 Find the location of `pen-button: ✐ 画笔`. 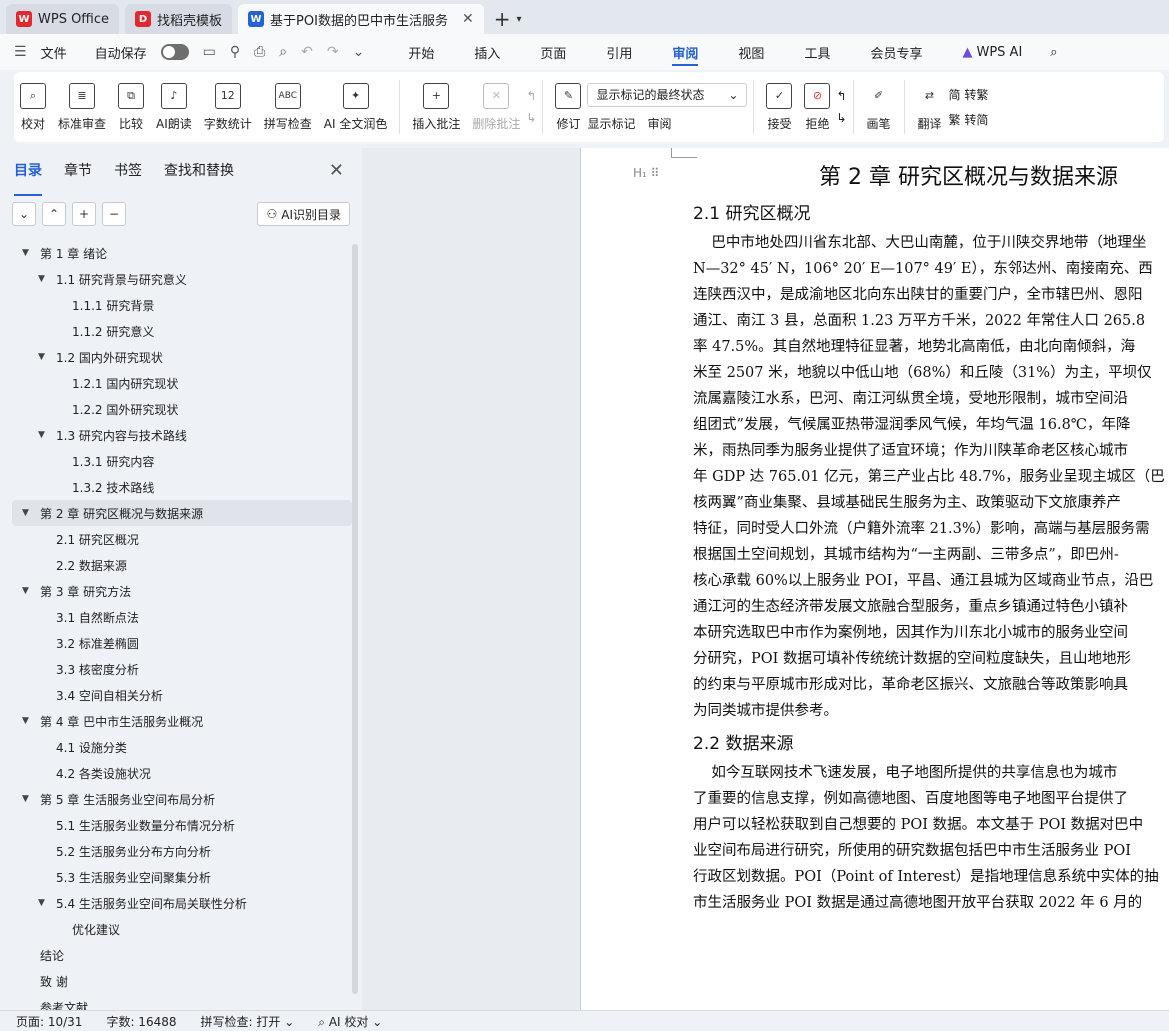

pen-button: ✐ 画笔 is located at coordinates (879, 107).